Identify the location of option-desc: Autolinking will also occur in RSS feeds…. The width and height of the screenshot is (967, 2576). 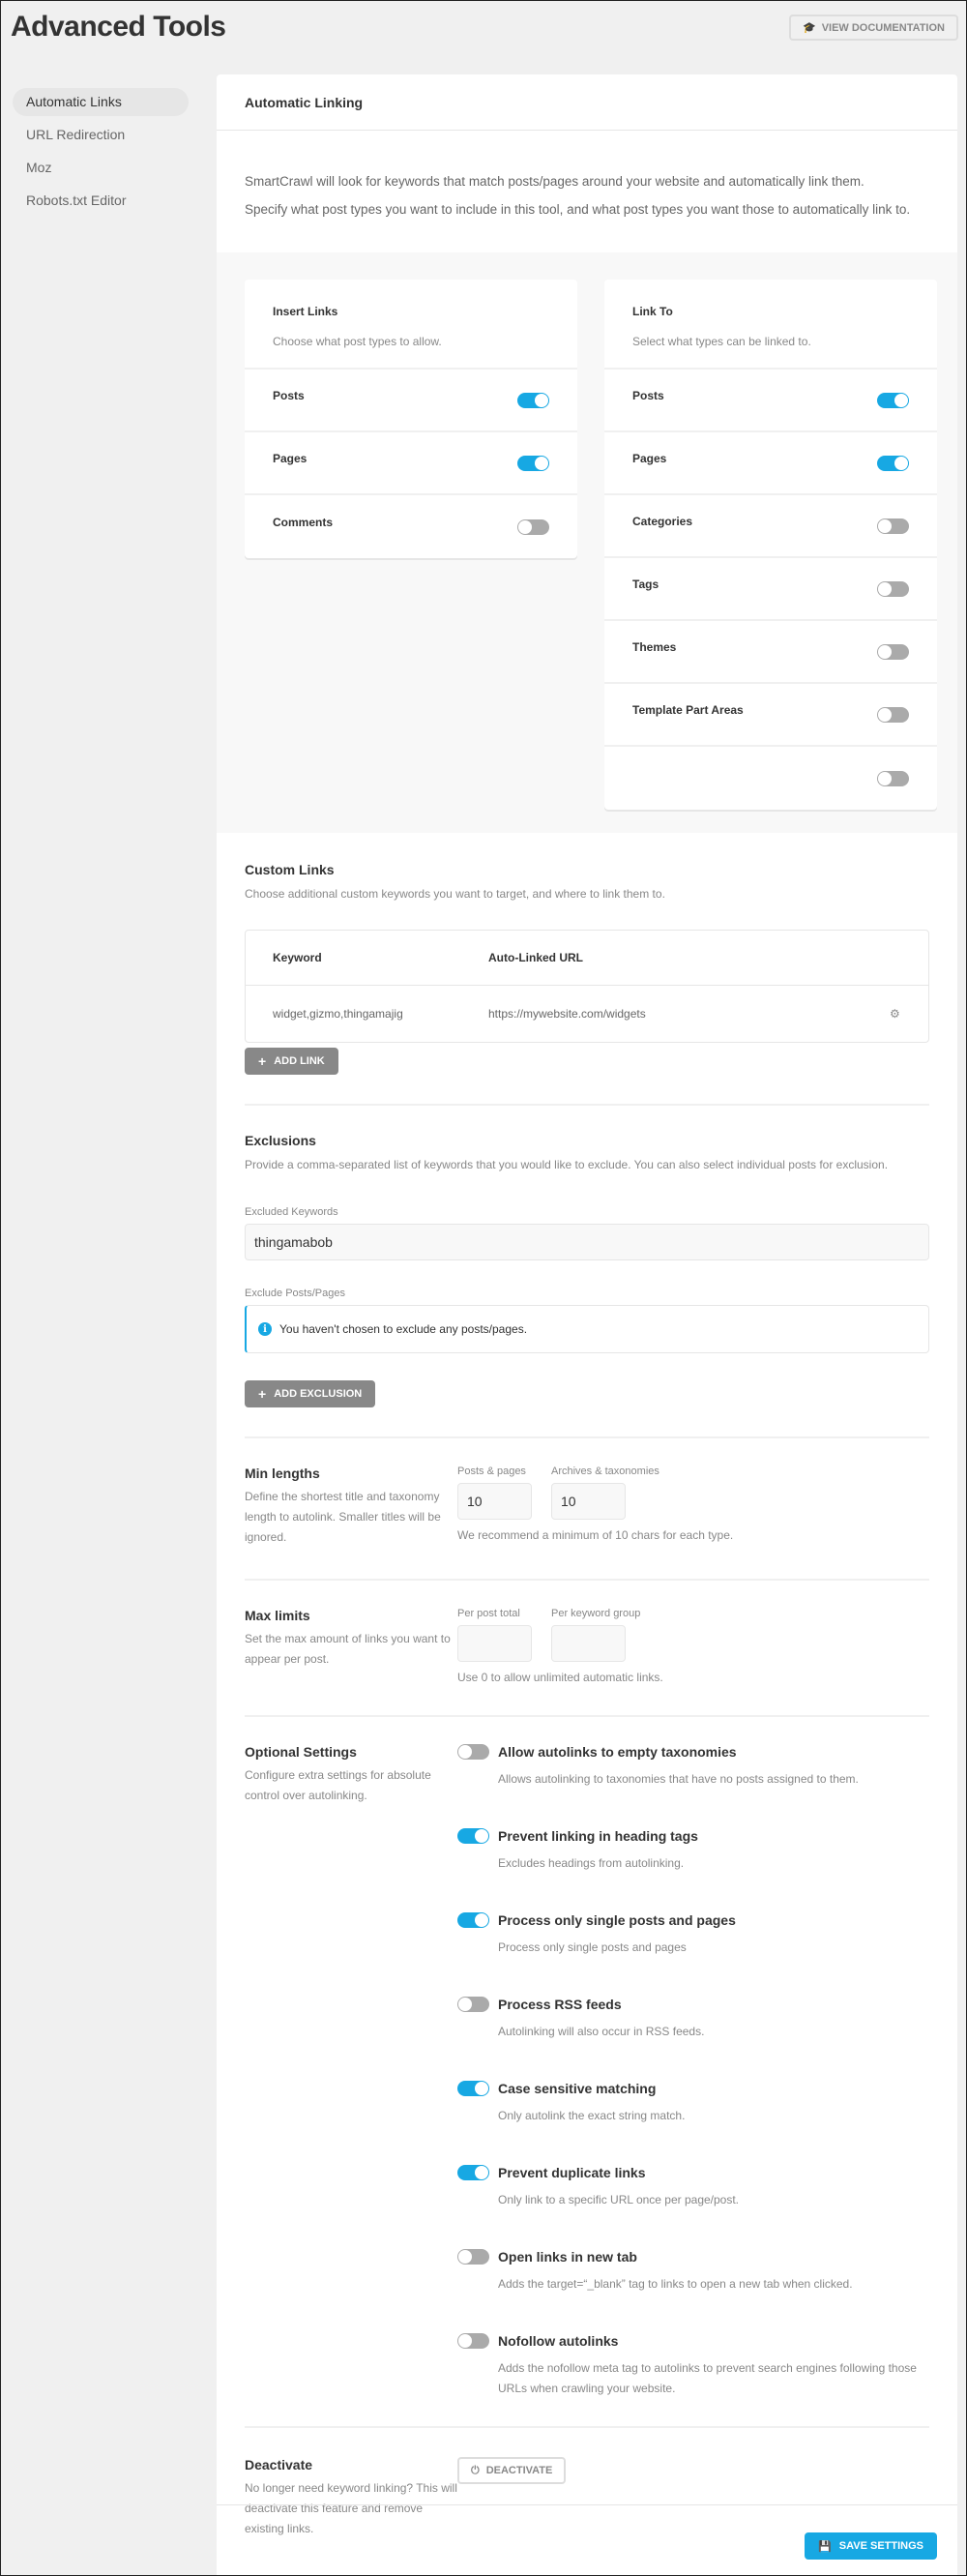
(601, 2031).